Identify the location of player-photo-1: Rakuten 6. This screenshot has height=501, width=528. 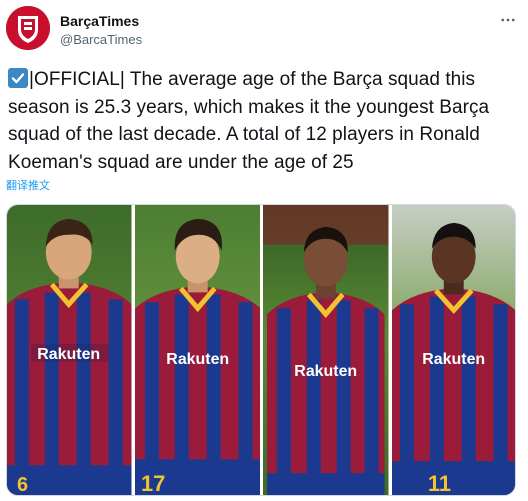
(69, 350).